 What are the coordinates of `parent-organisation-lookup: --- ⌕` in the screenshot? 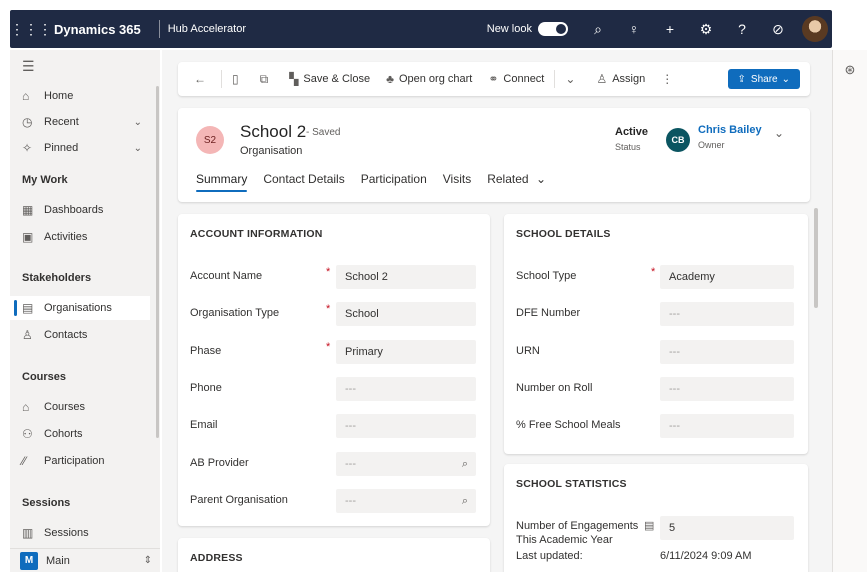 It's located at (406, 501).